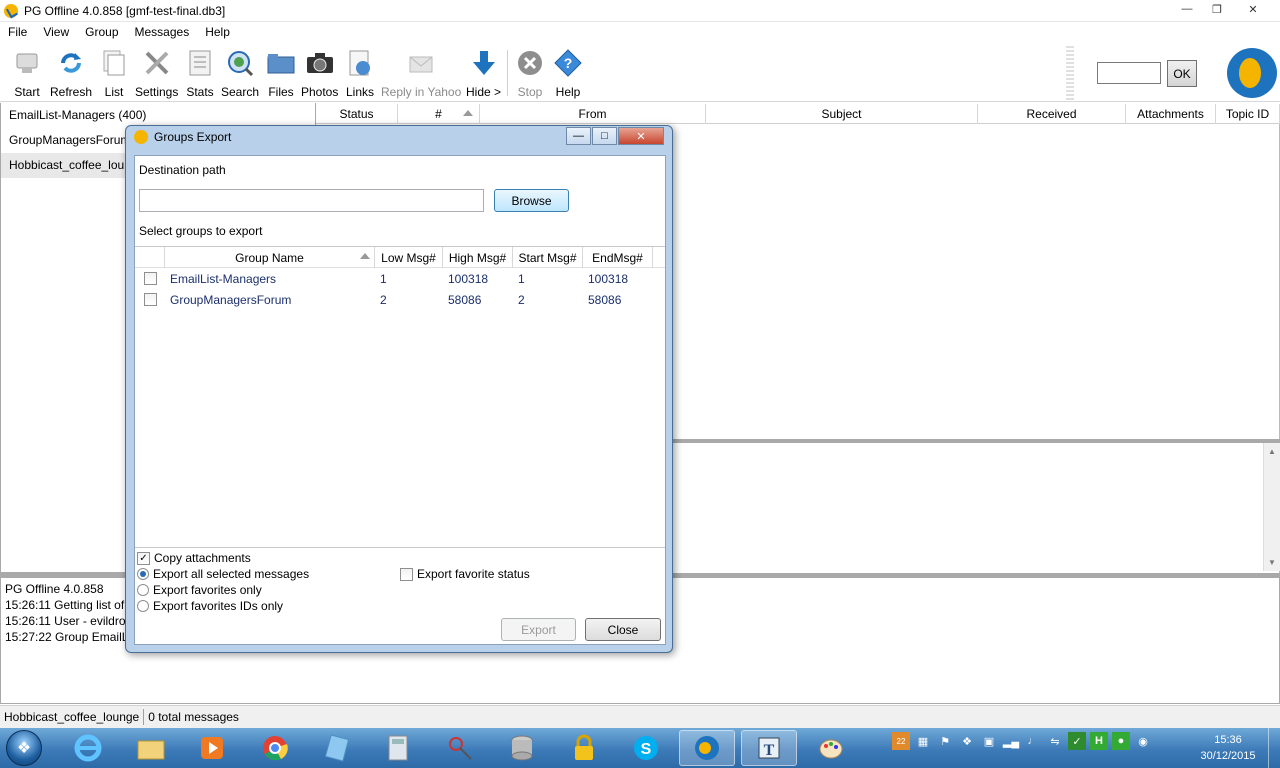 The width and height of the screenshot is (1280, 768). What do you see at coordinates (400, 278) in the screenshot?
I see `table-row: EmailList-Managers 1 100318 1 100318` at bounding box center [400, 278].